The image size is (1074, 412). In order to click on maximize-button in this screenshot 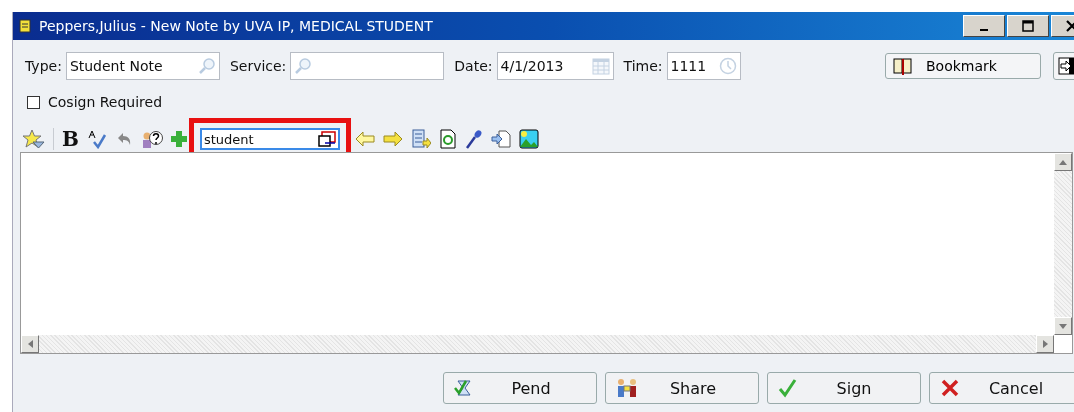, I will do `click(1028, 26)`.